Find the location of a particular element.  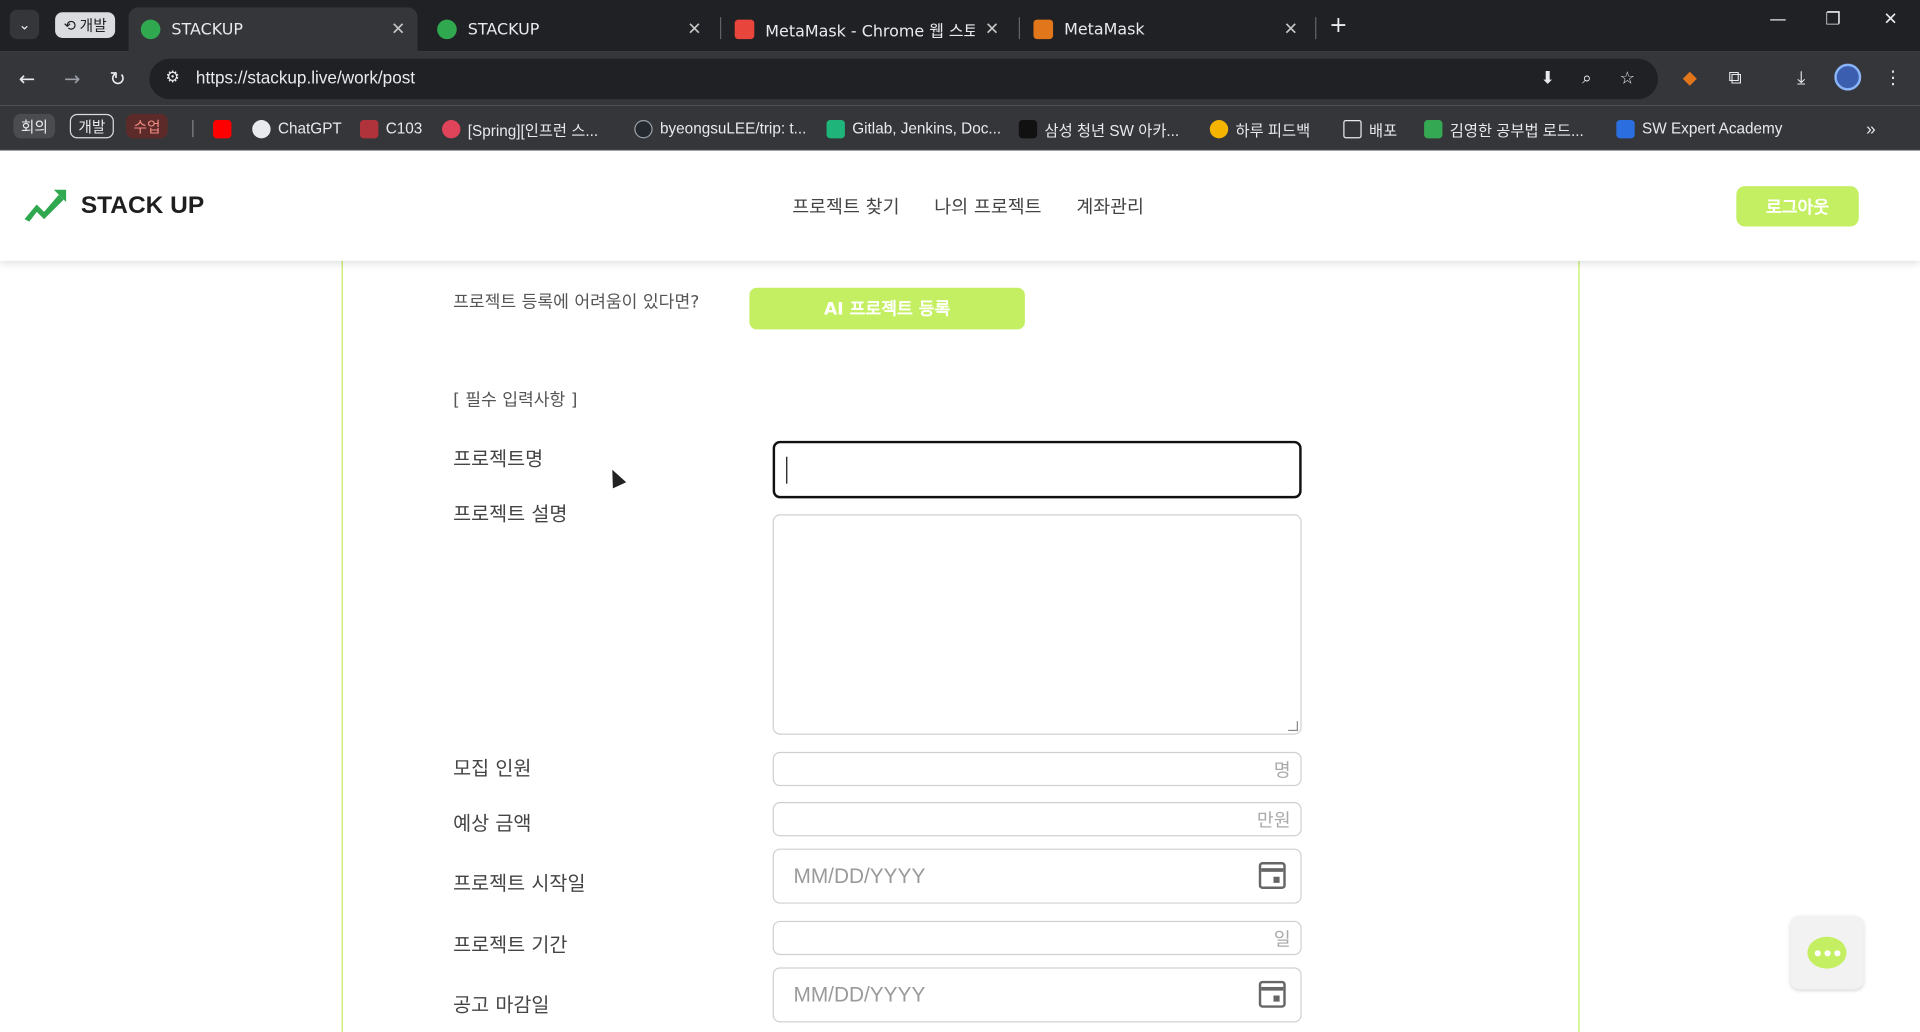

chat-bubble-icon is located at coordinates (1827, 952).